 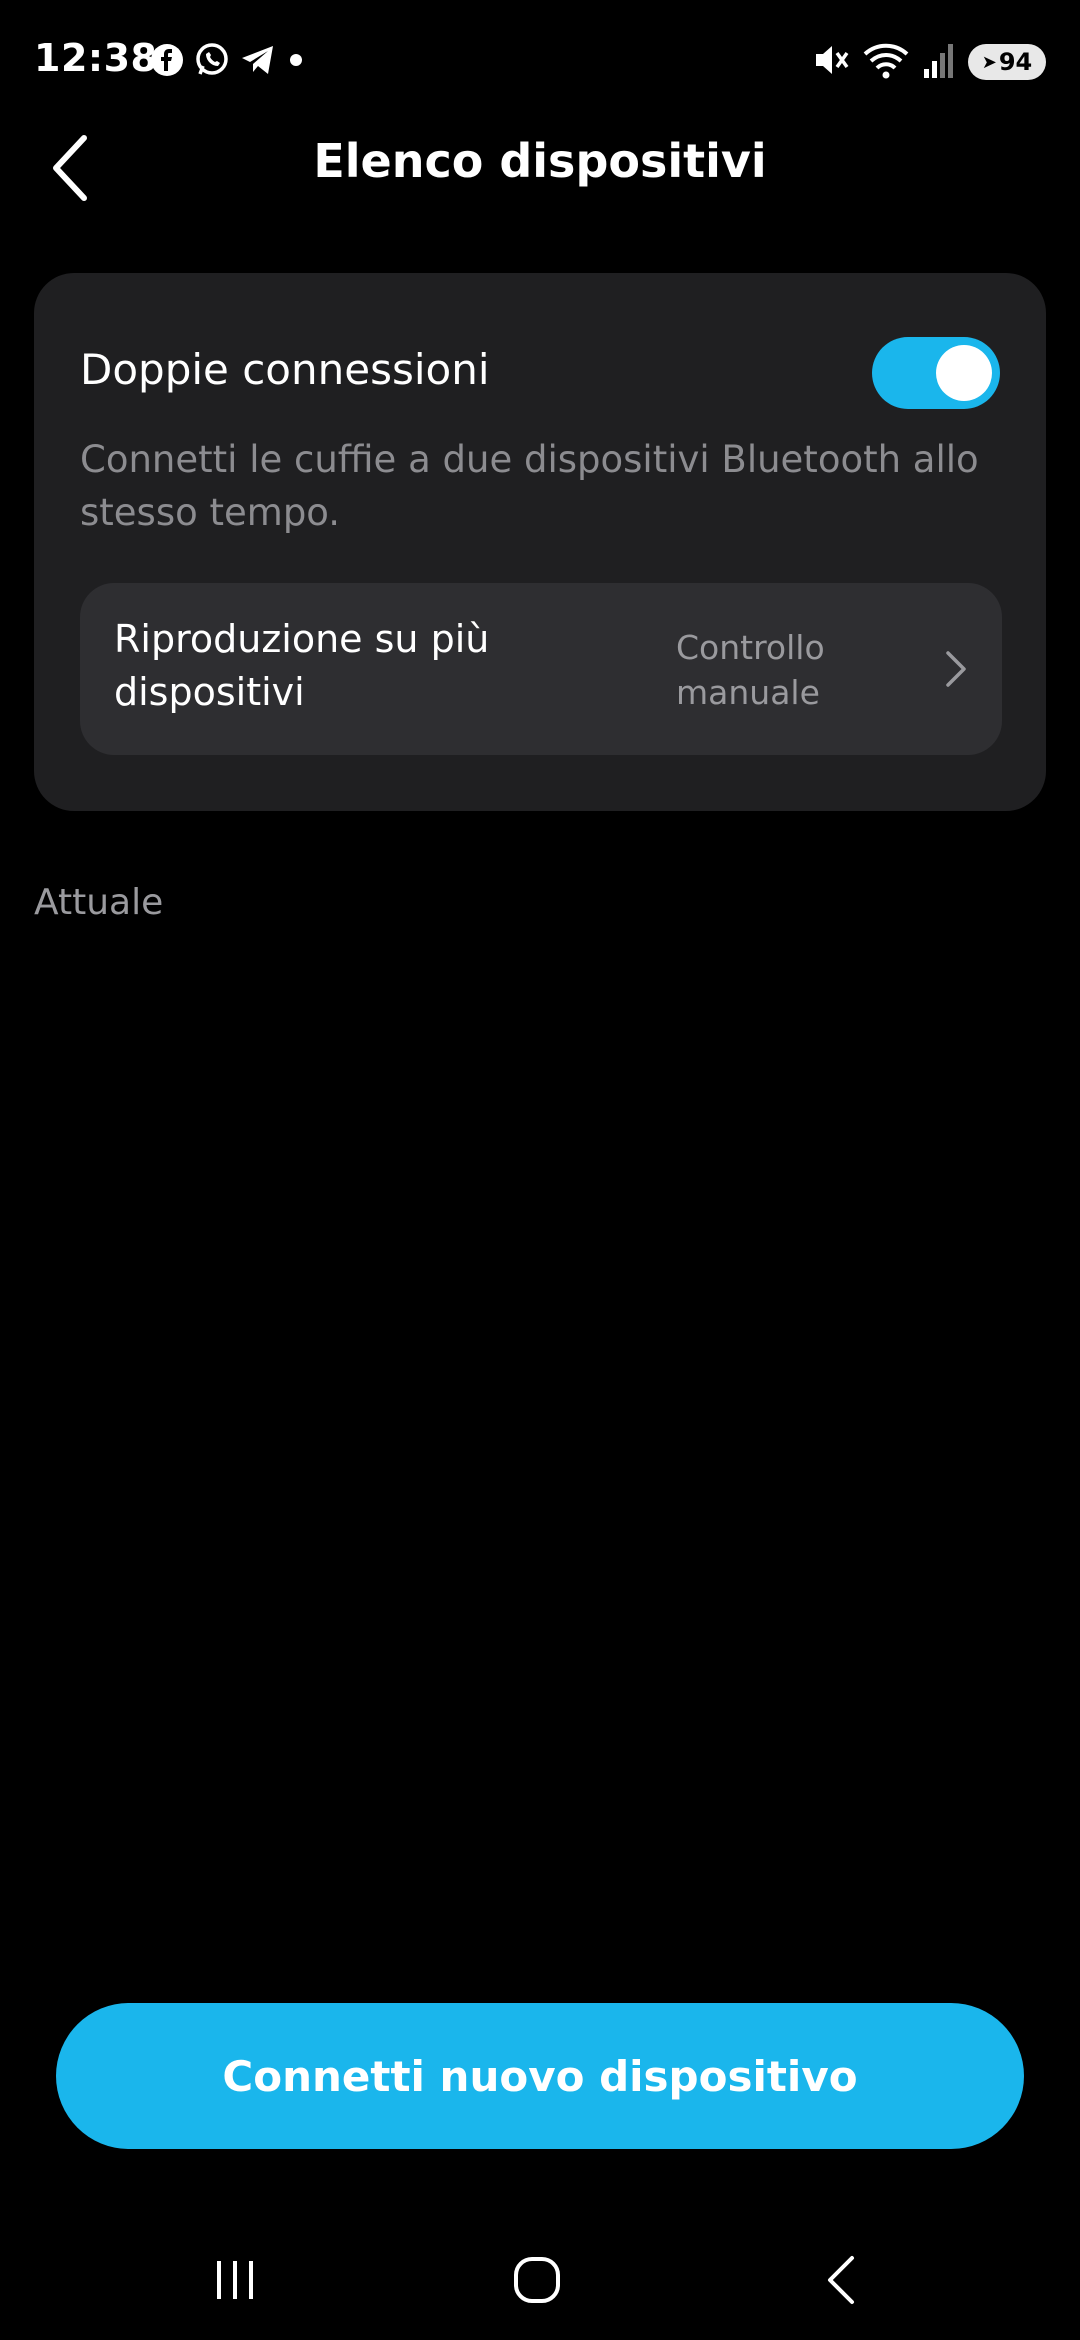 I want to click on battery-saver-icon: ➤, so click(x=989, y=62).